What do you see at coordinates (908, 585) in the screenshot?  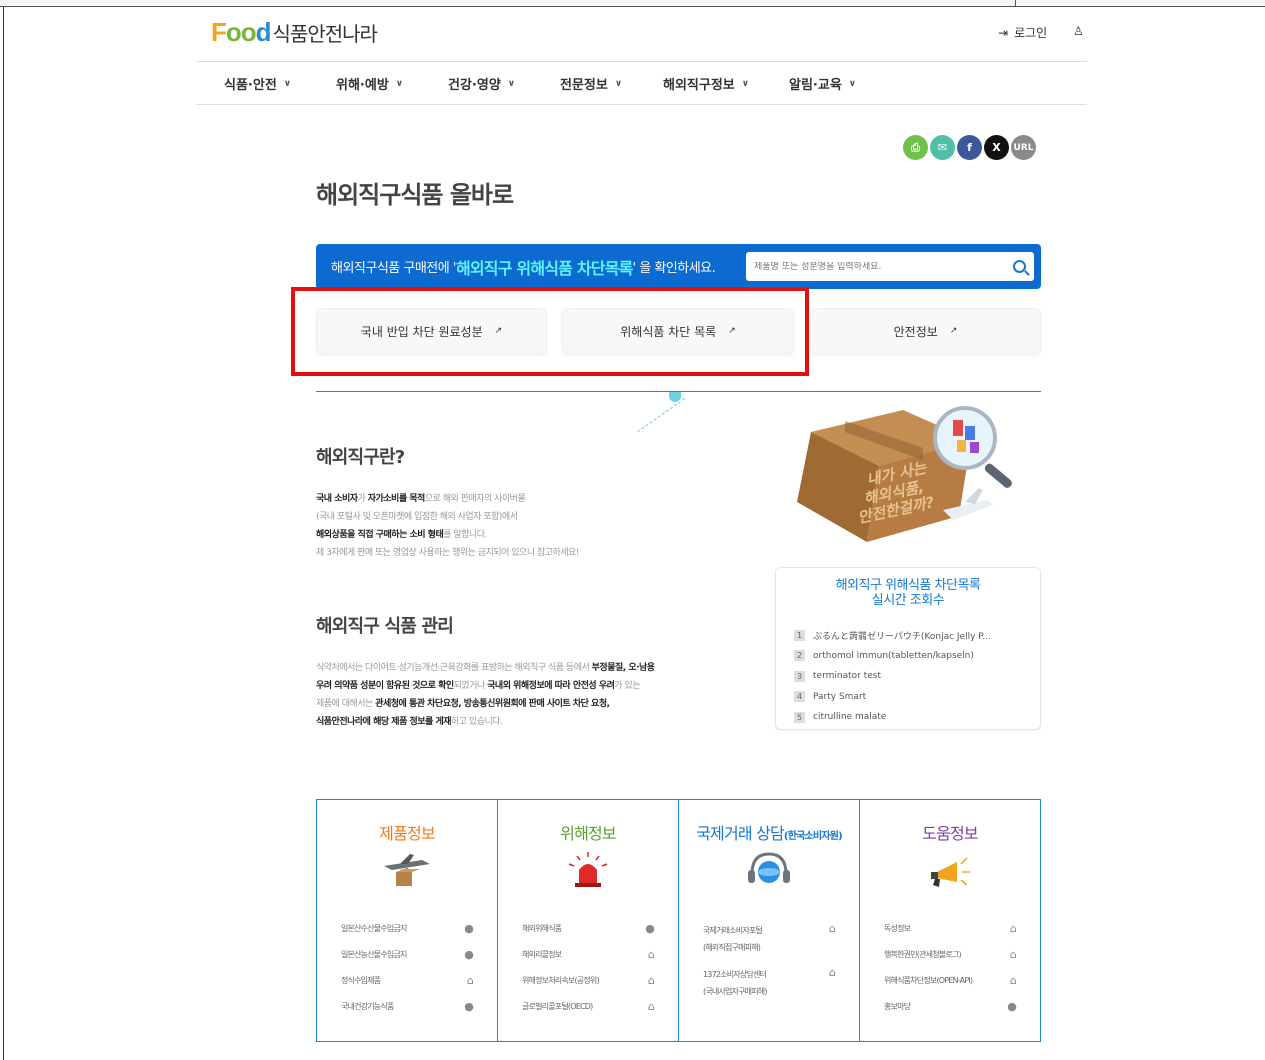 I see `realtime-title-line-1: 해외직구 위해식품 차단목록` at bounding box center [908, 585].